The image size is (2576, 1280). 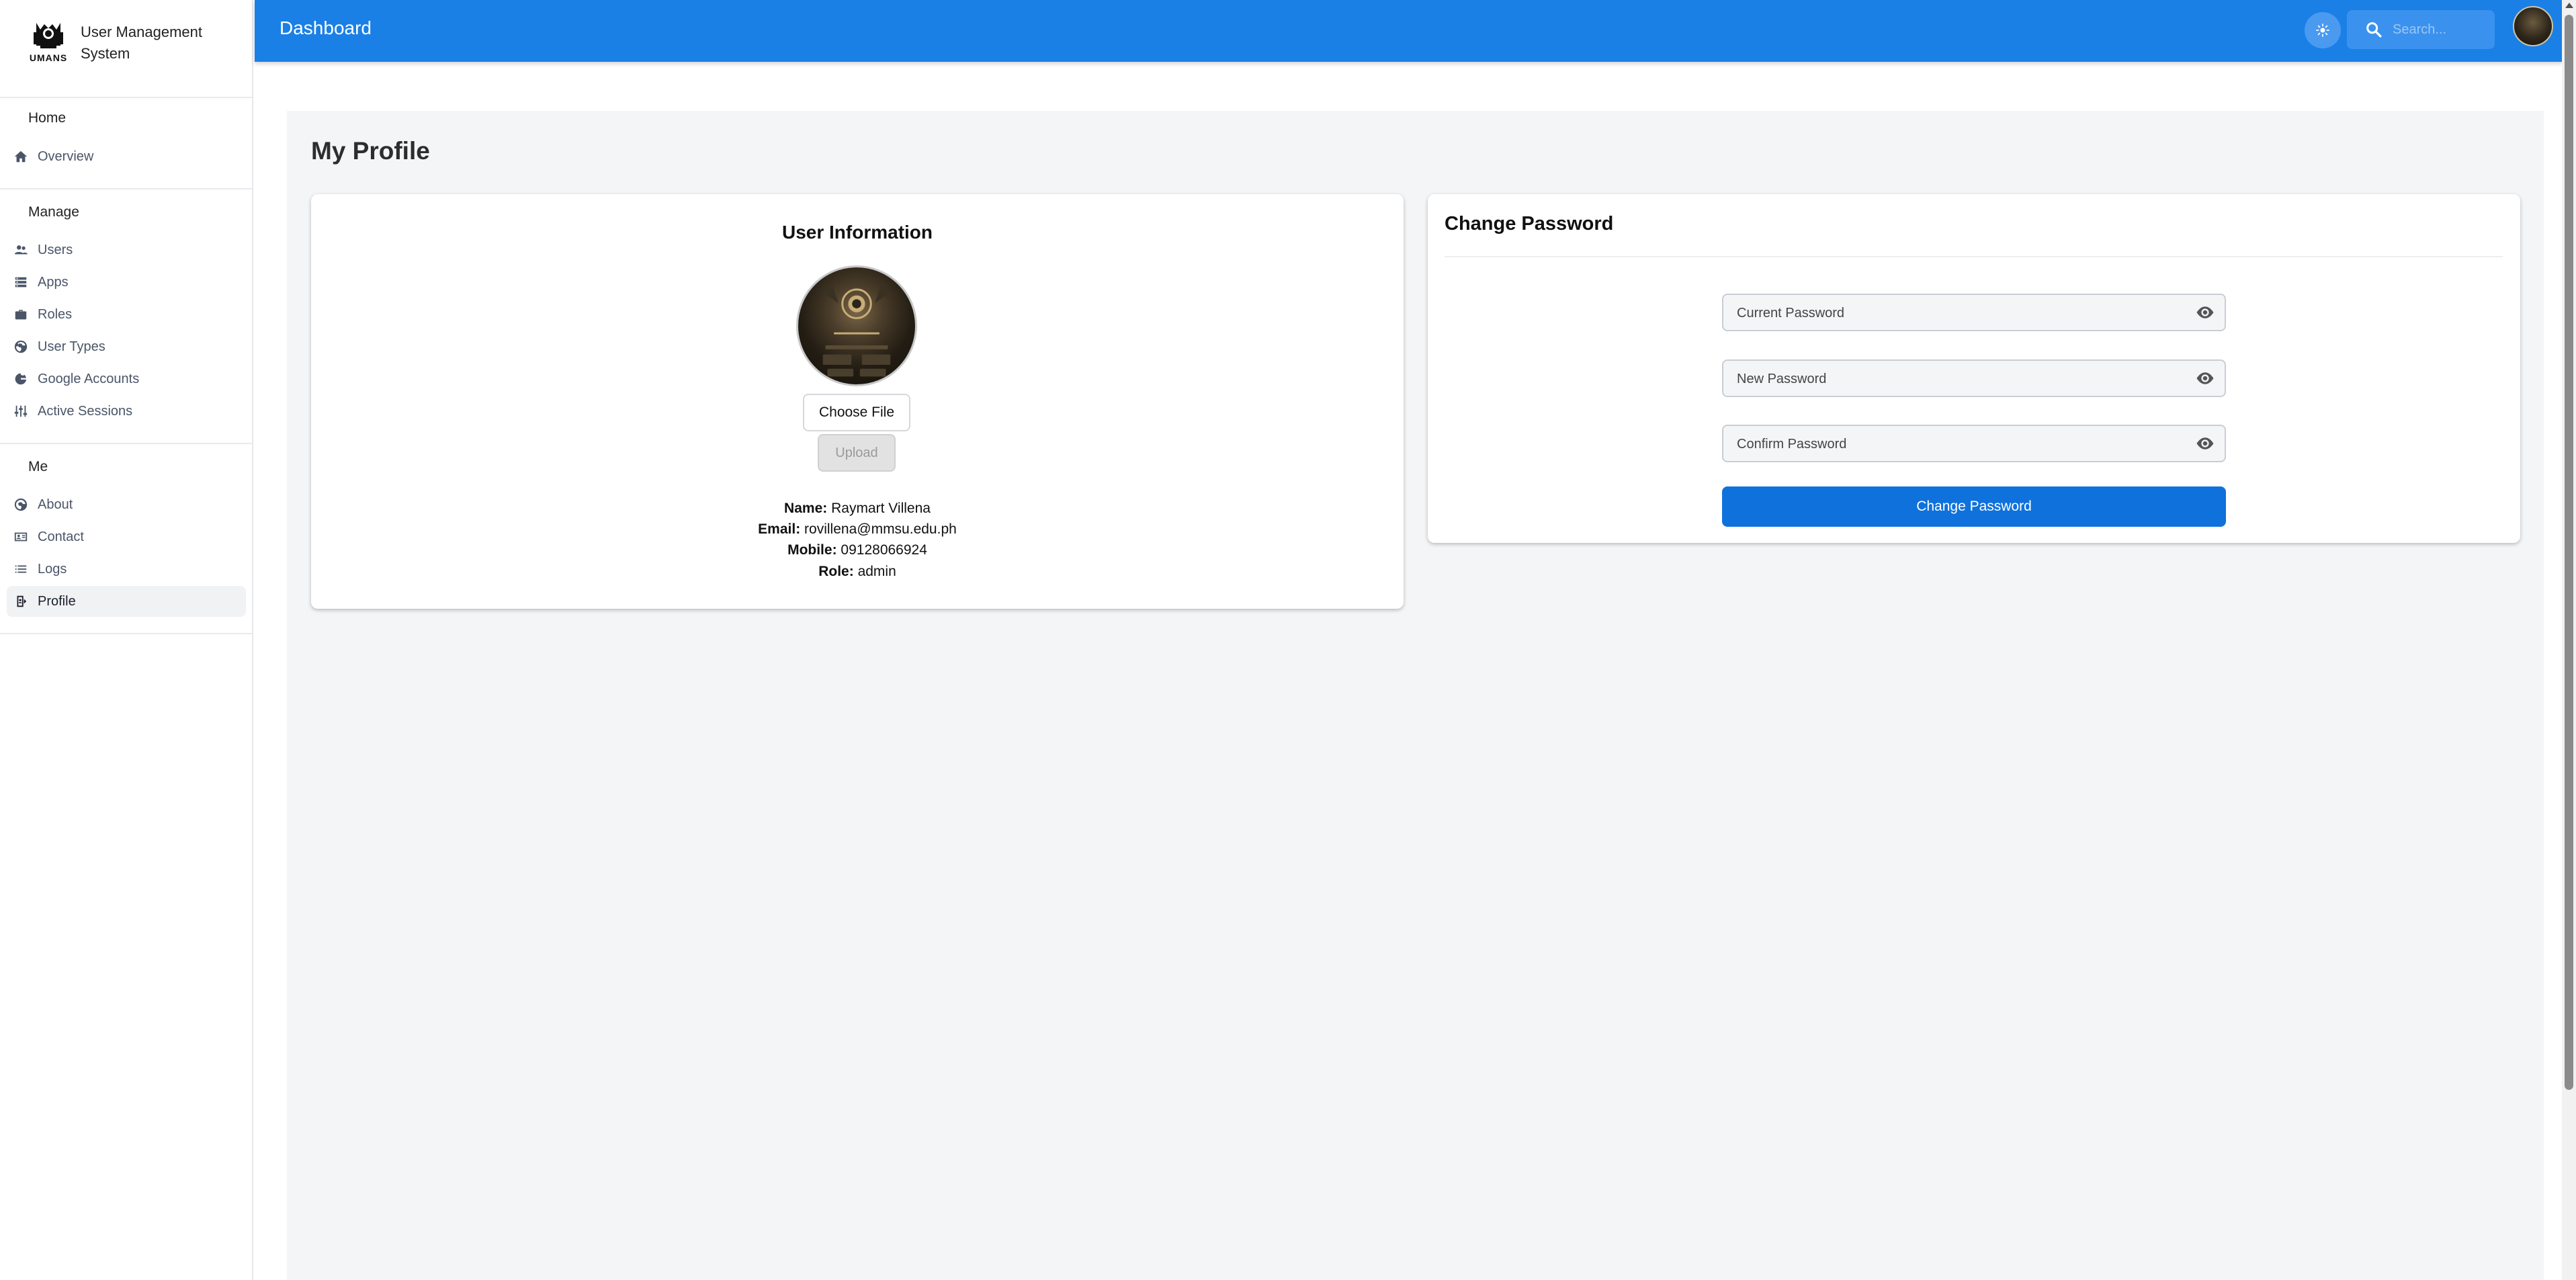 I want to click on role-value: admin, so click(x=876, y=571).